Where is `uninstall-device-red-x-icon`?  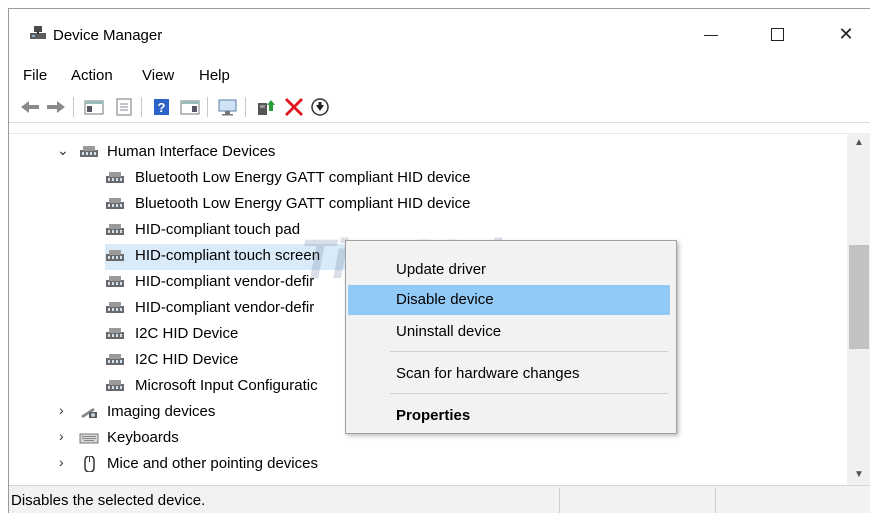
uninstall-device-red-x-icon is located at coordinates (294, 107).